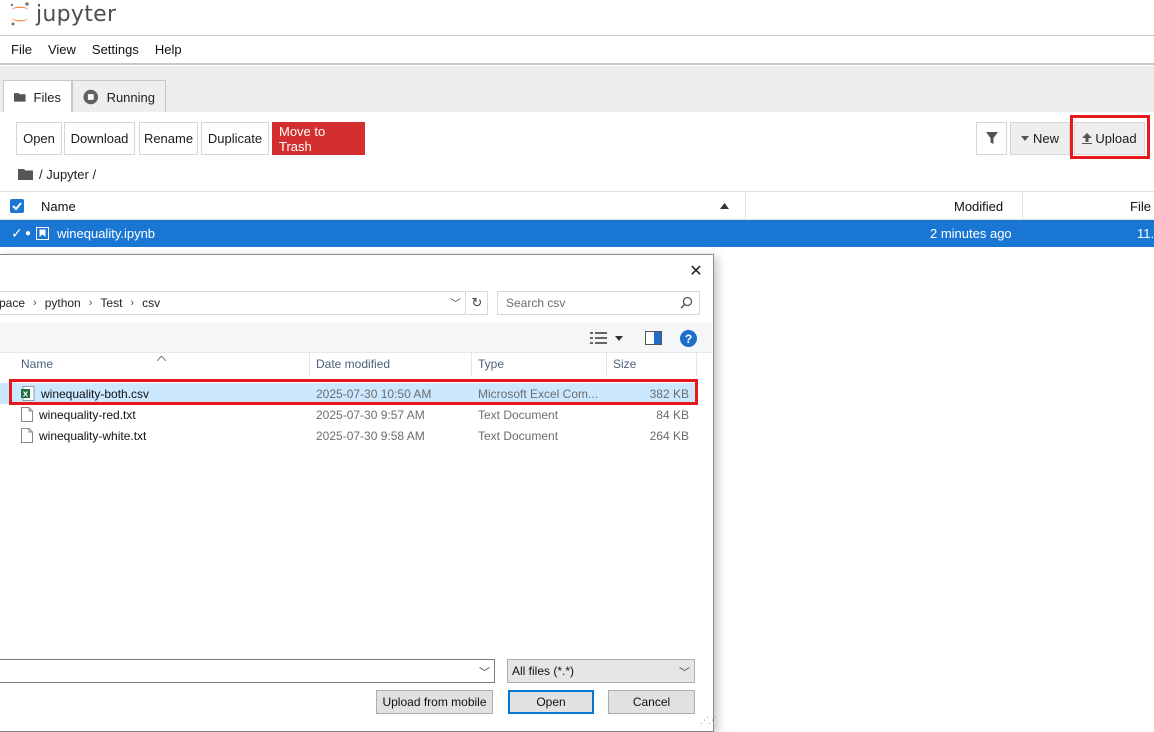  I want to click on menu-bar: File View Settings Help, so click(577, 50).